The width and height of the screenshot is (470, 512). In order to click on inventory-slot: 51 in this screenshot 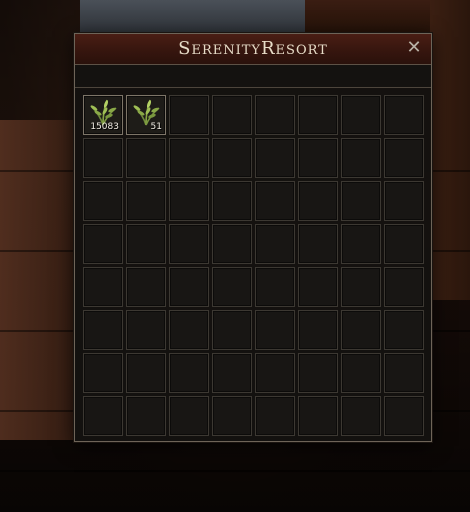, I will do `click(146, 115)`.